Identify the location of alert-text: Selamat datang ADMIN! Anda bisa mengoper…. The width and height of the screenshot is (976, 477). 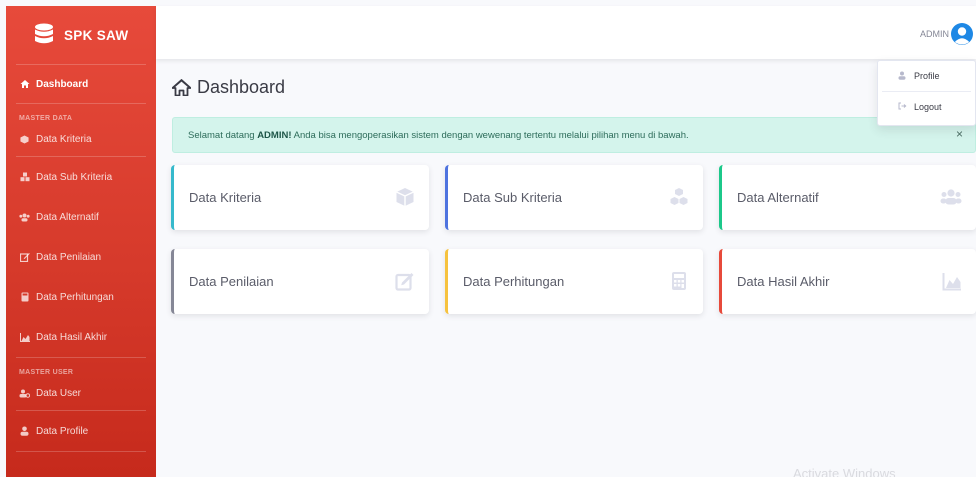
(438, 135).